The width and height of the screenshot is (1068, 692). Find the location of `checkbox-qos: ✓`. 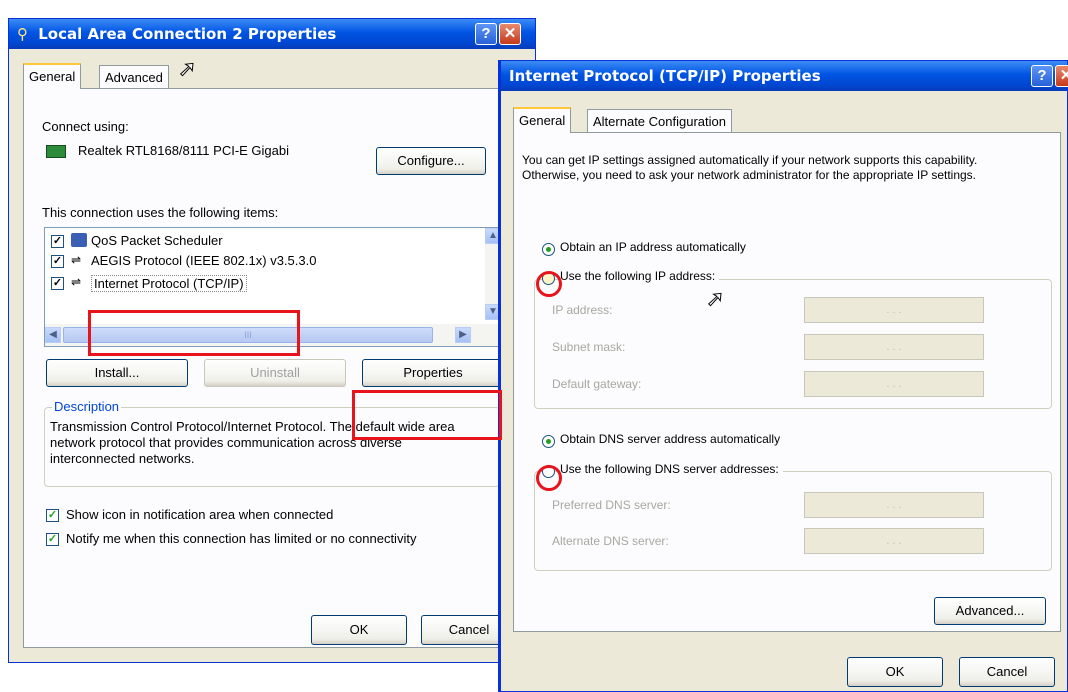

checkbox-qos: ✓ is located at coordinates (57, 241).